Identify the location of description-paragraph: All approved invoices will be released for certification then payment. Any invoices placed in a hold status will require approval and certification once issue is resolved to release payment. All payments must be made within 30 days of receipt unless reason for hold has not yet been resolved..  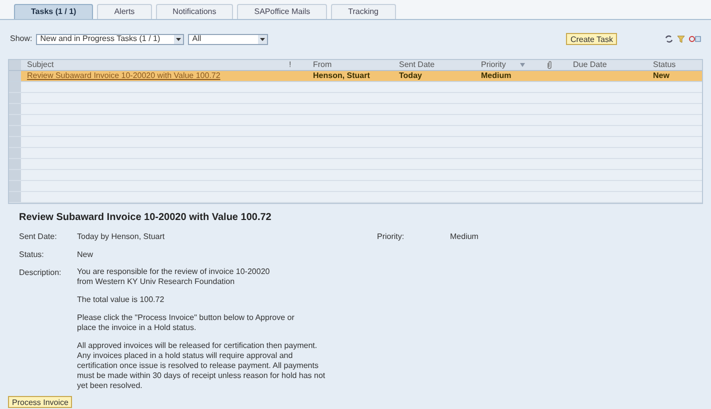
(201, 366).